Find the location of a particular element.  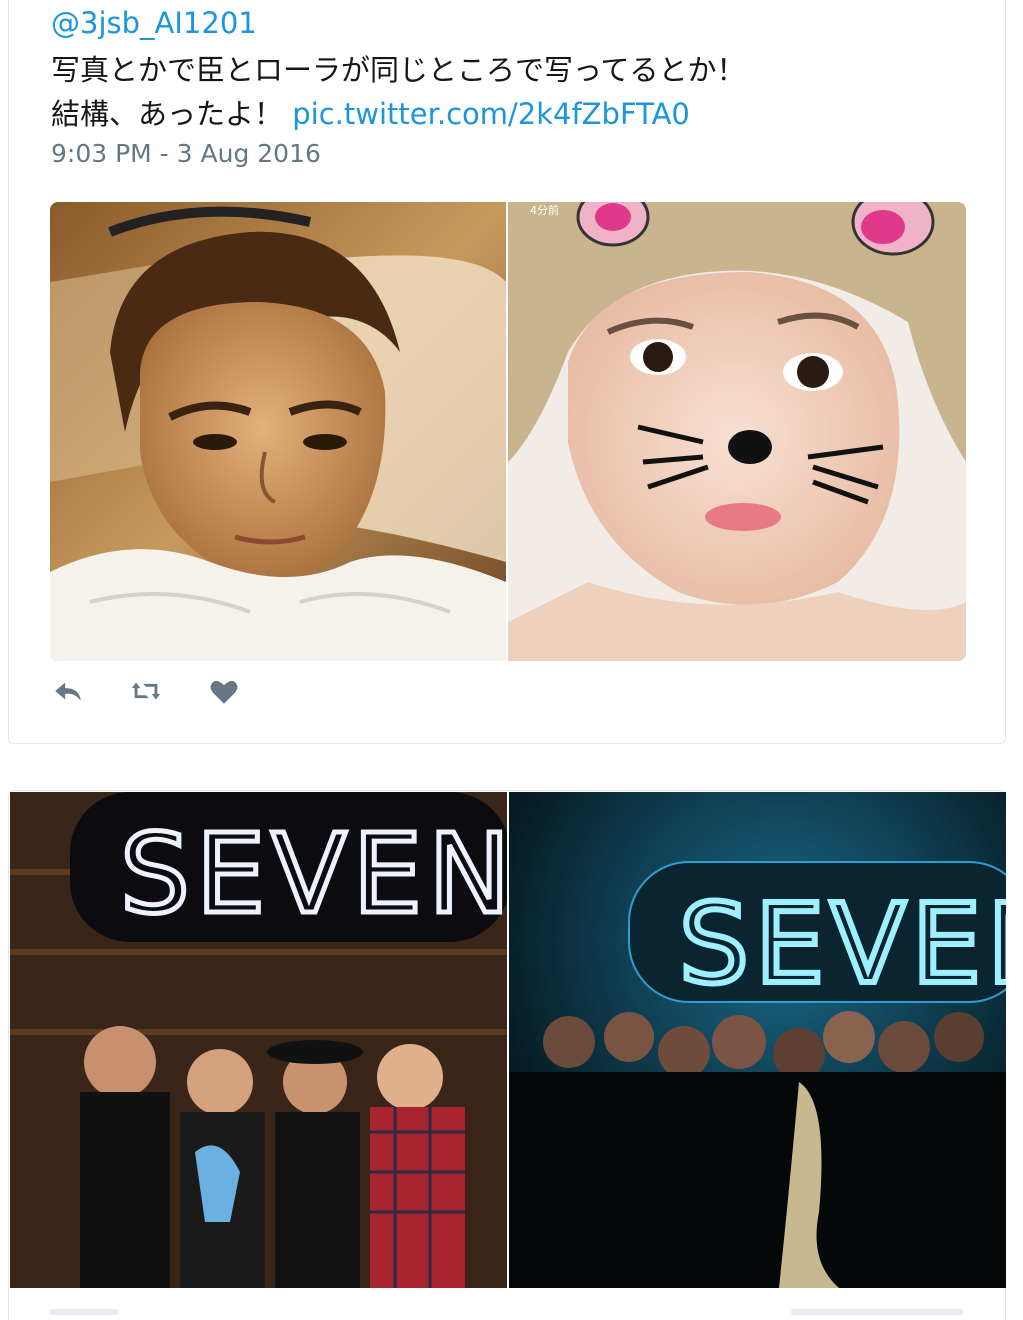

card-footer-bar-left is located at coordinates (84, 1312).